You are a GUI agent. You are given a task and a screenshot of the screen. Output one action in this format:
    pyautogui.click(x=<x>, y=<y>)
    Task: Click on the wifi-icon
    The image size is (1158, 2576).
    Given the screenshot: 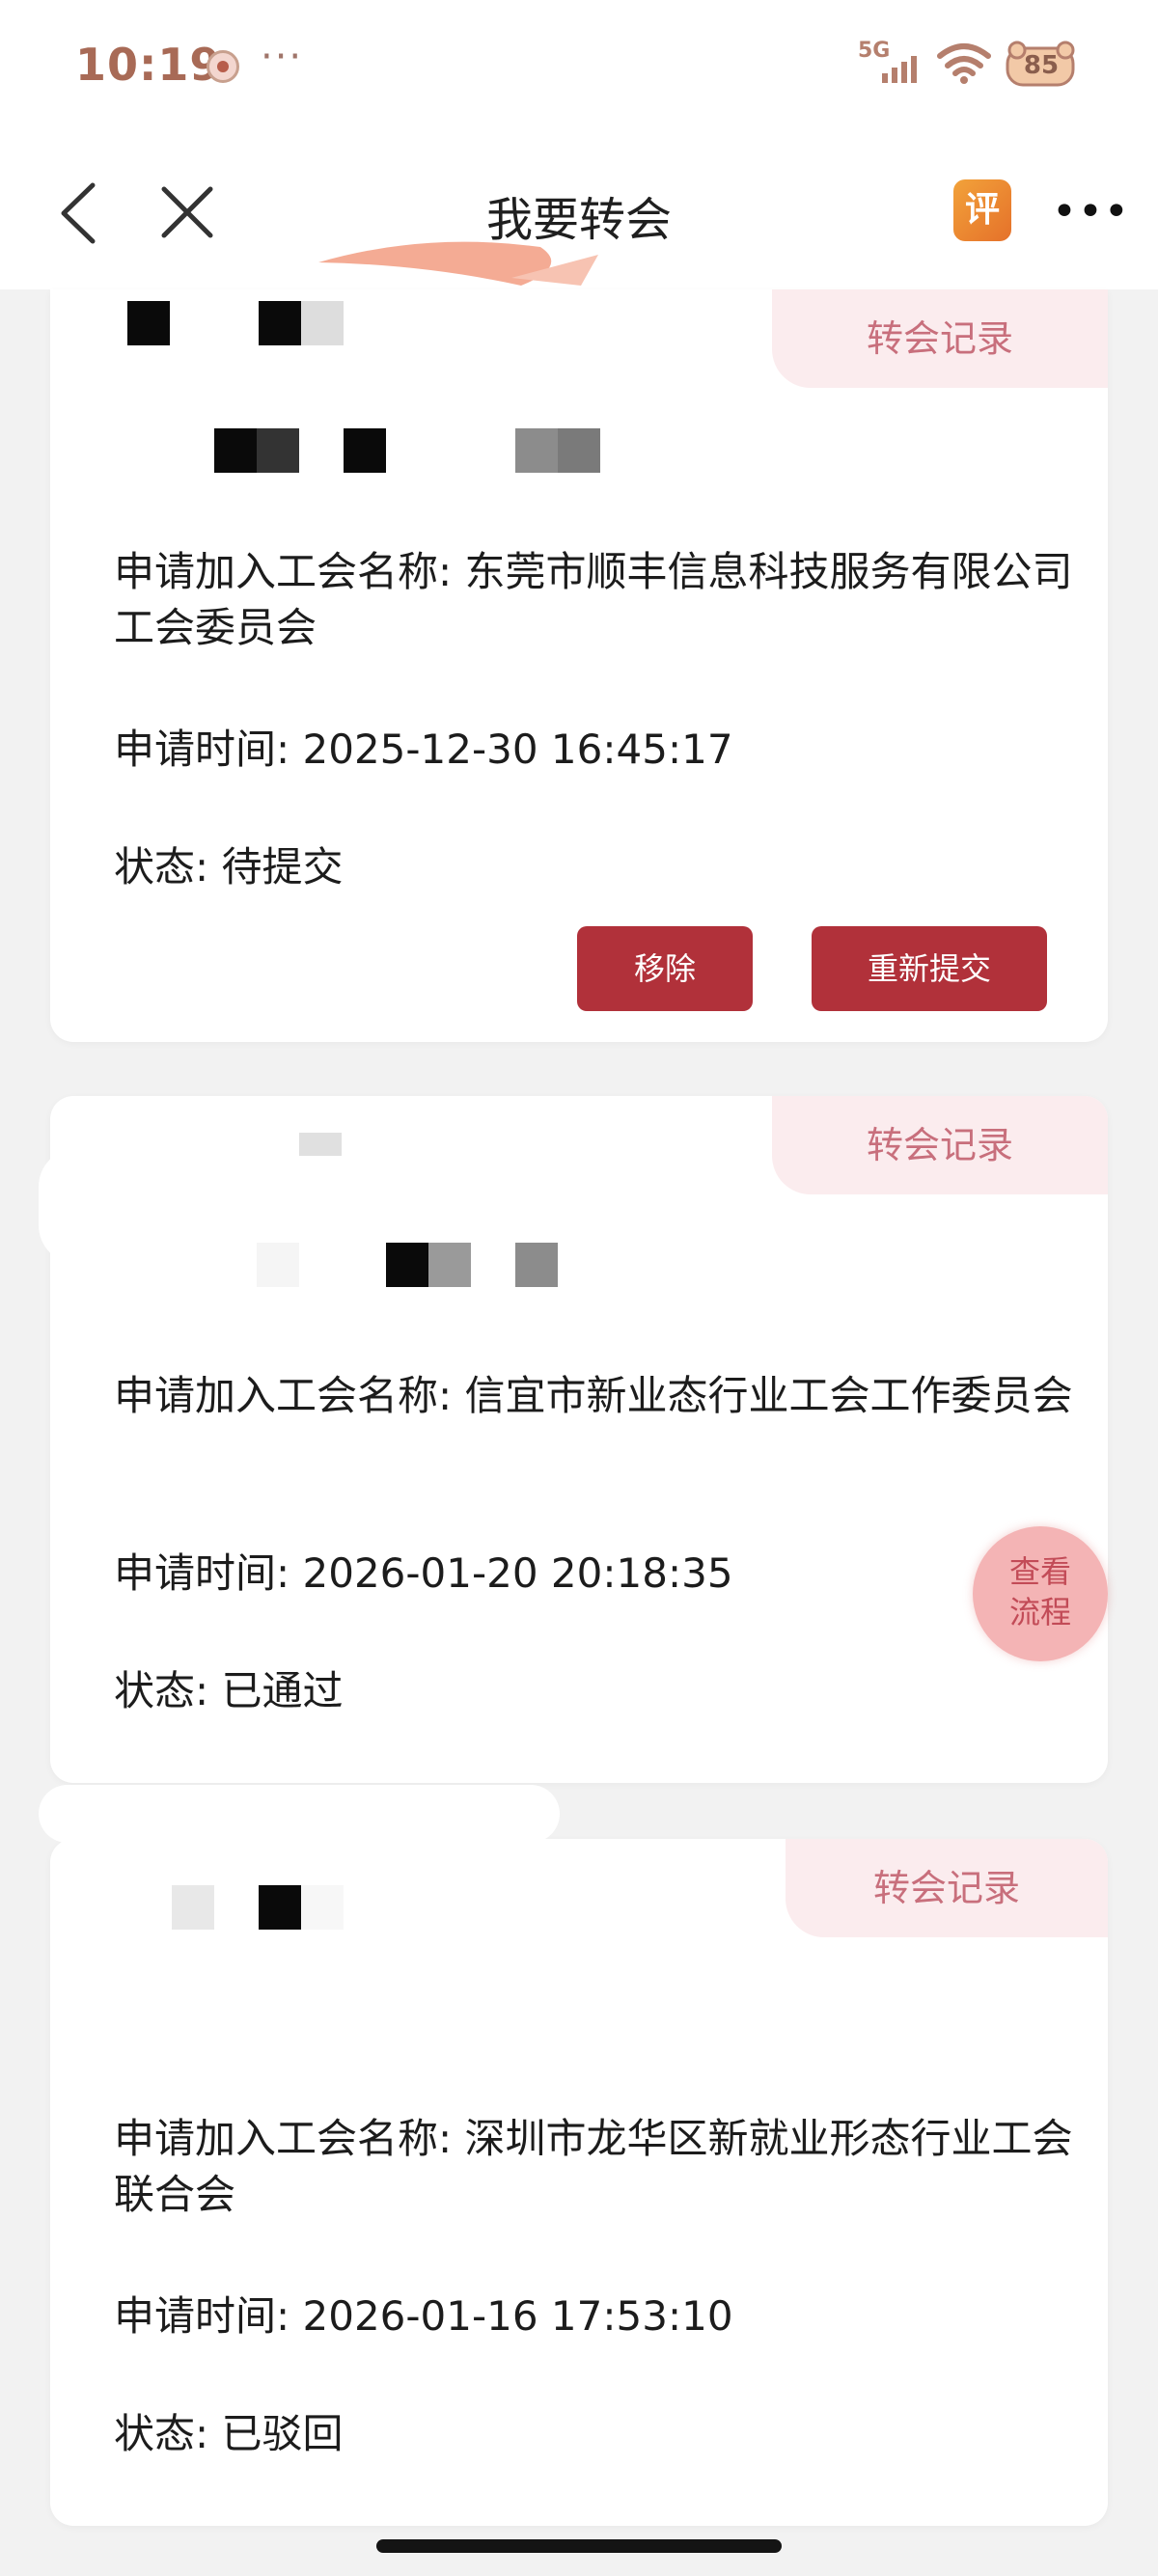 What is the action you would take?
    pyautogui.click(x=964, y=64)
    